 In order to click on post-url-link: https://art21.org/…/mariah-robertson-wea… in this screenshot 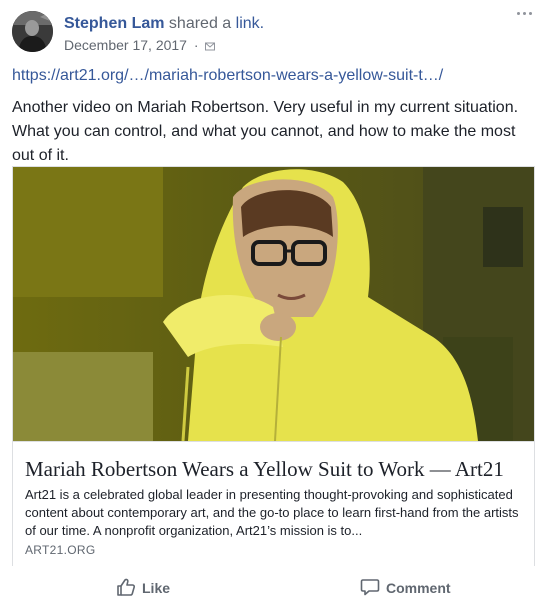, I will do `click(227, 76)`.